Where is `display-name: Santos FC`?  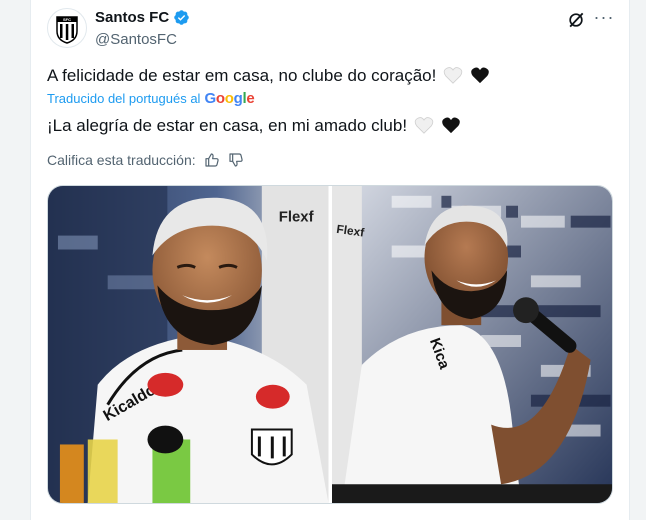
display-name: Santos FC is located at coordinates (142, 17).